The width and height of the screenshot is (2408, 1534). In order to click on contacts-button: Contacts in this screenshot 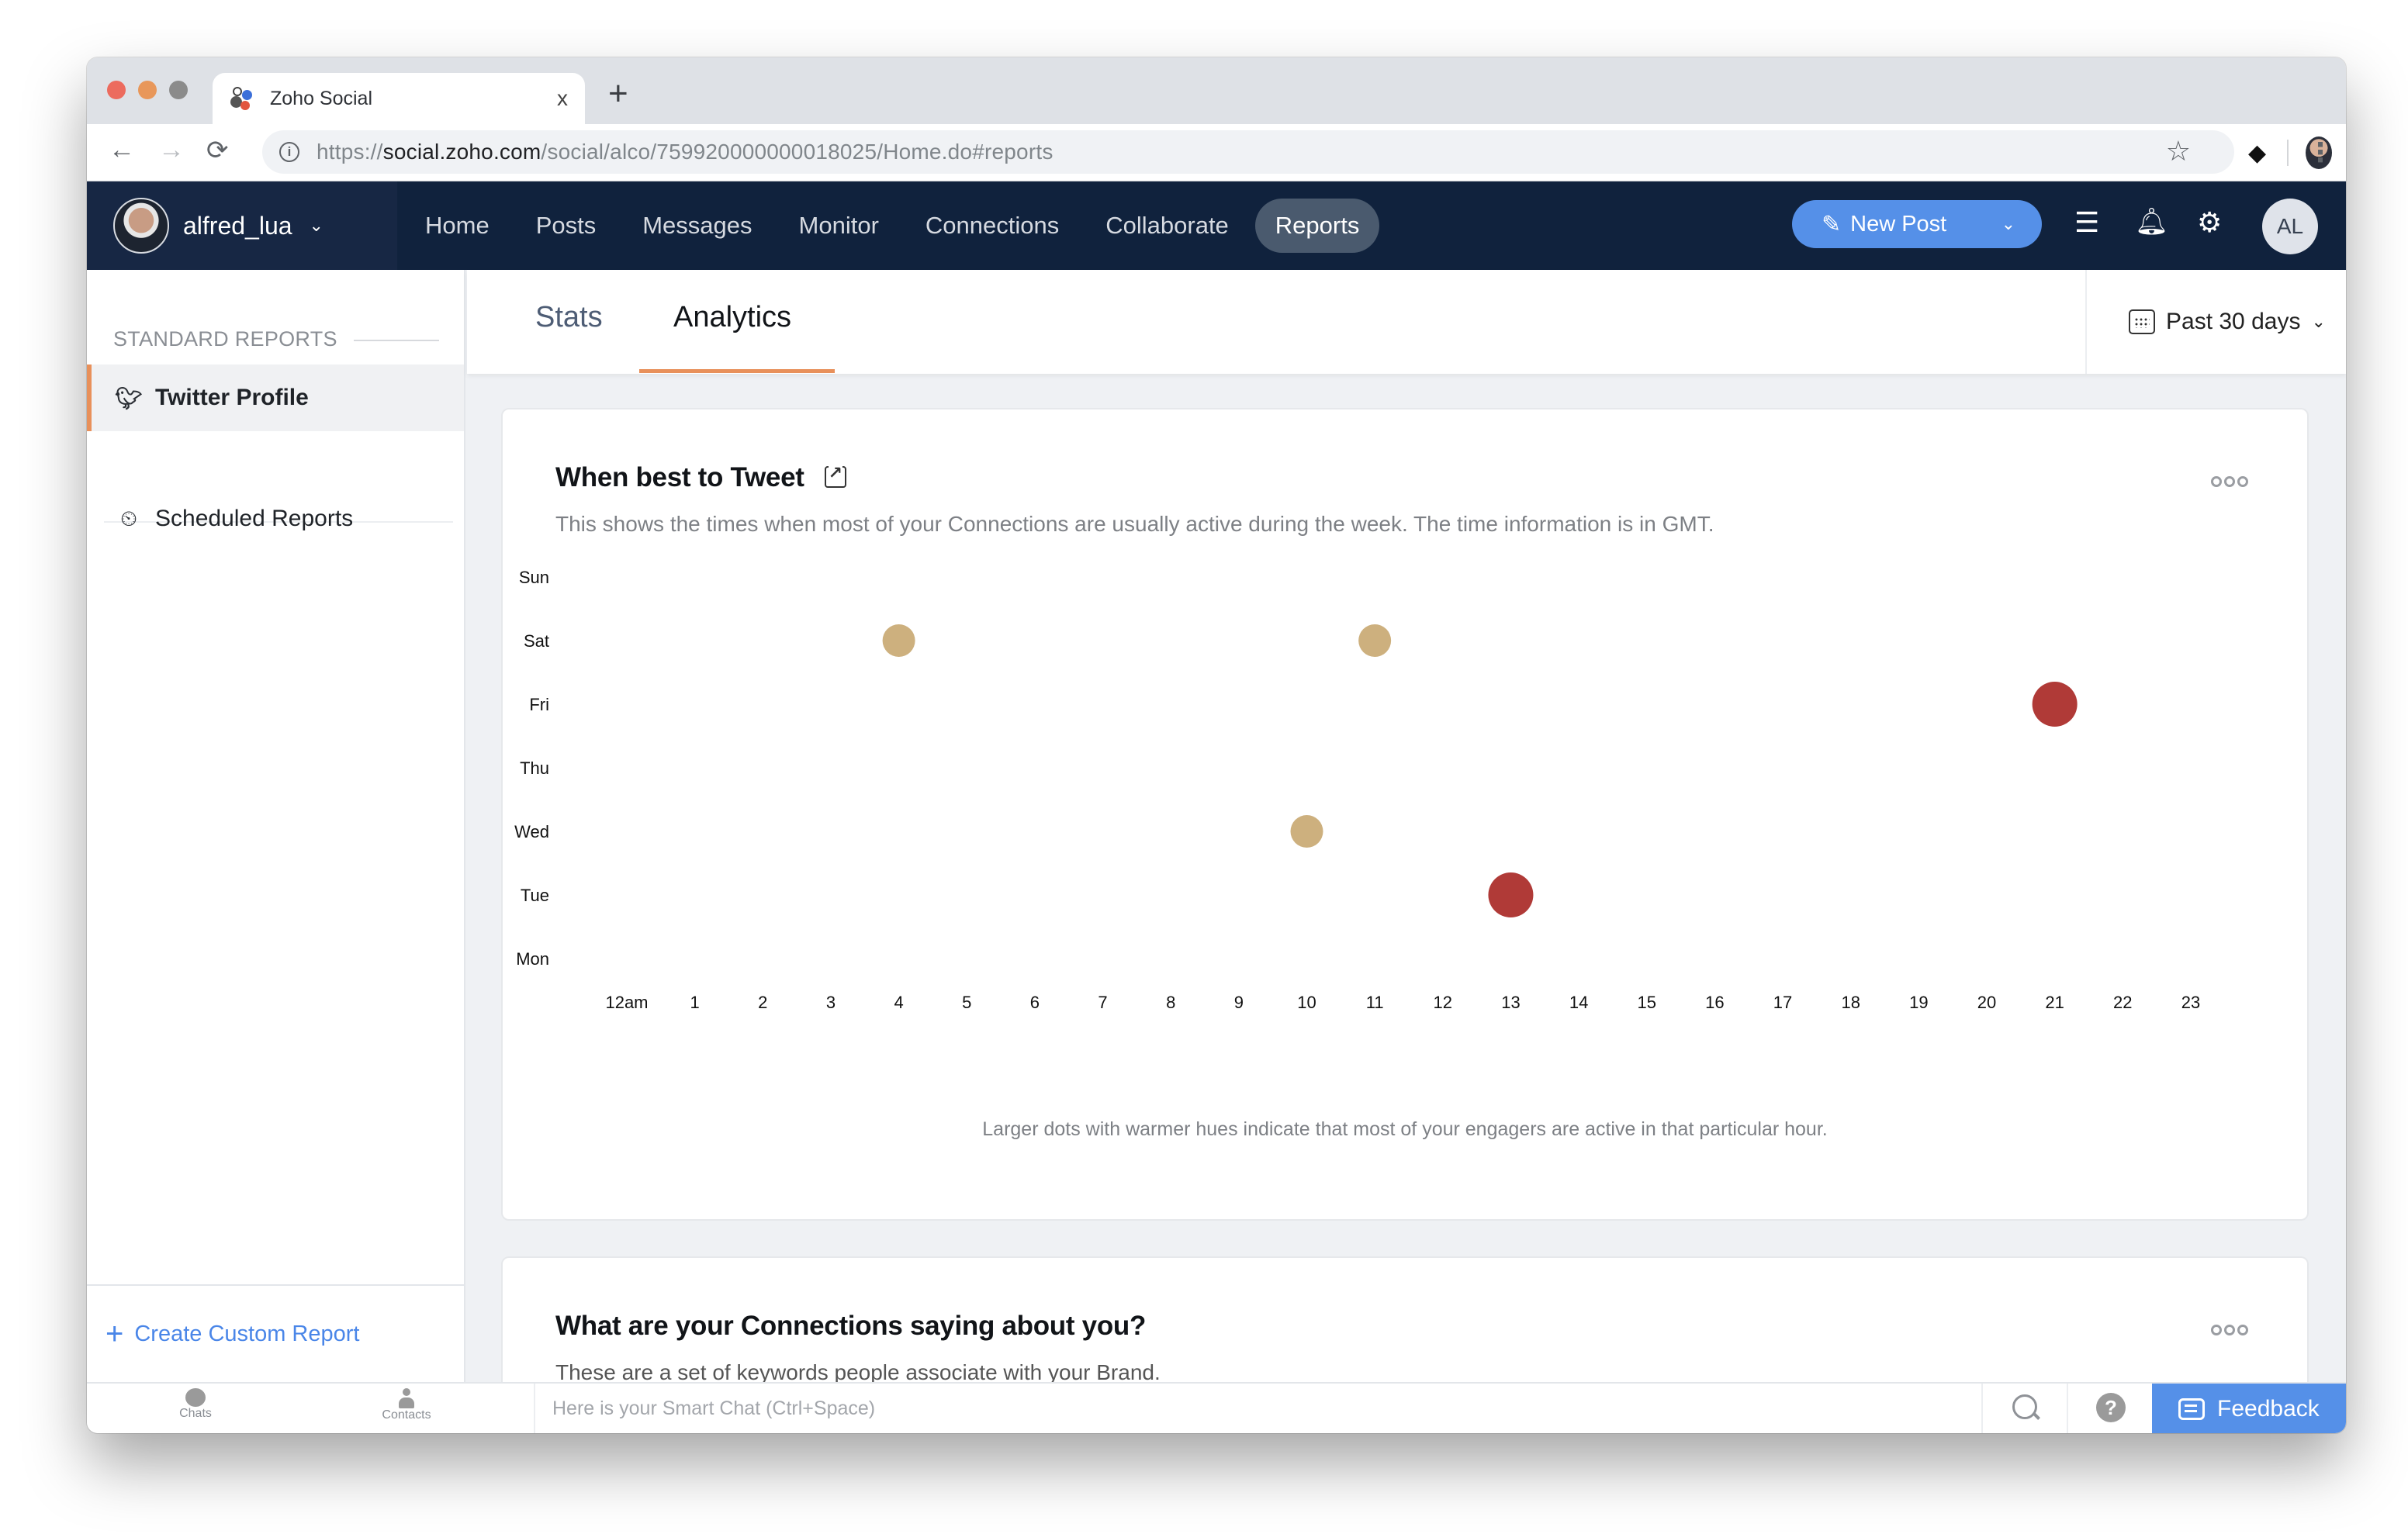, I will do `click(406, 1405)`.